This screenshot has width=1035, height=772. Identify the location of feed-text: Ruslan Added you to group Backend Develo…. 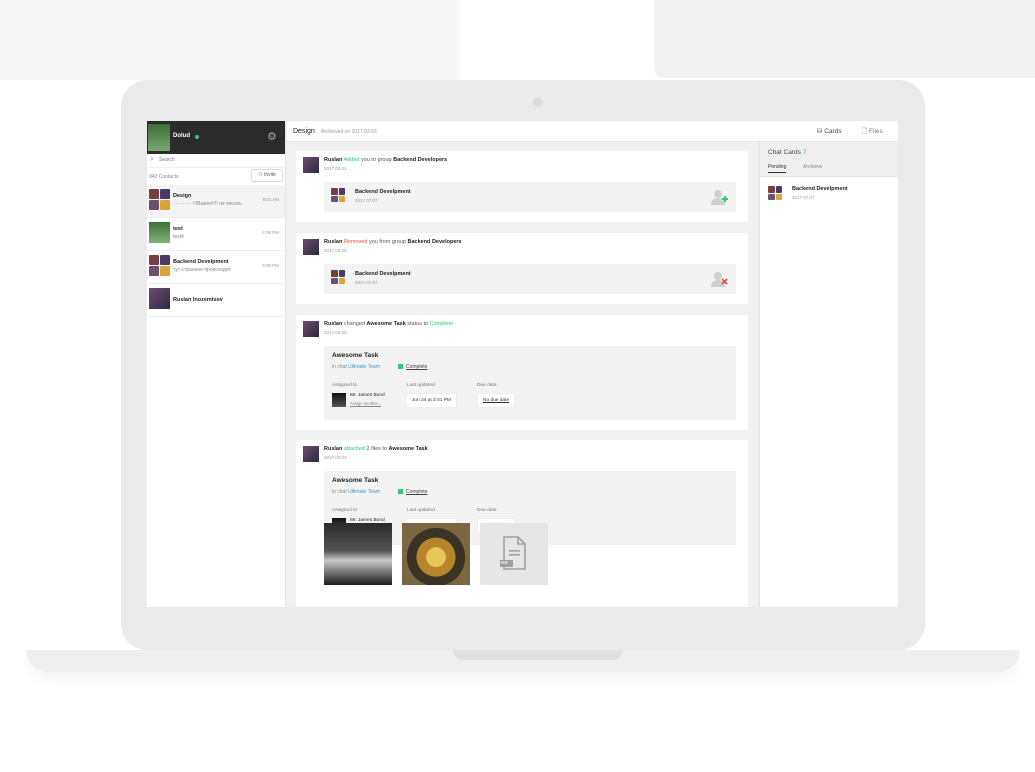
(386, 160).